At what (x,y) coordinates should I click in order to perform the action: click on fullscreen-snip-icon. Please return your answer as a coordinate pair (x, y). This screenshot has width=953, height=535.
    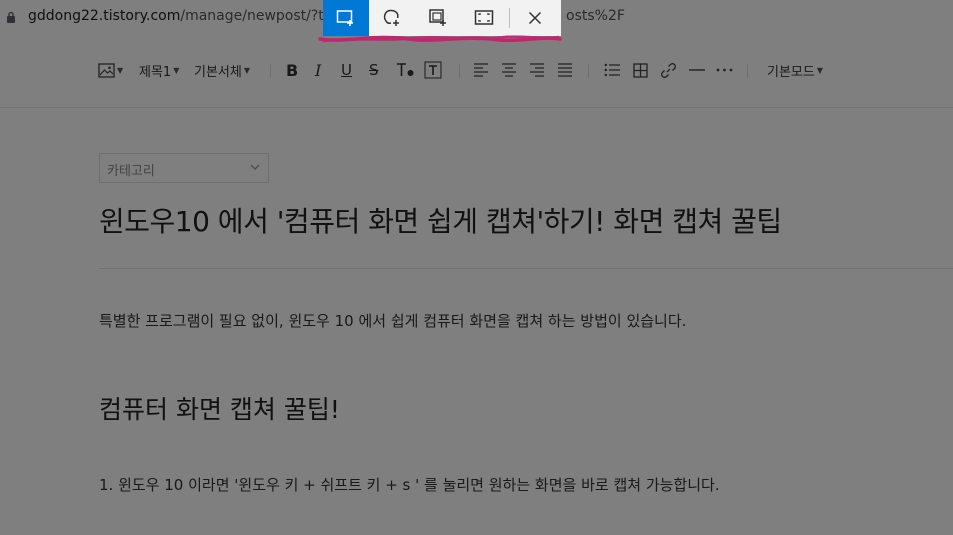
    Looking at the image, I should click on (484, 17).